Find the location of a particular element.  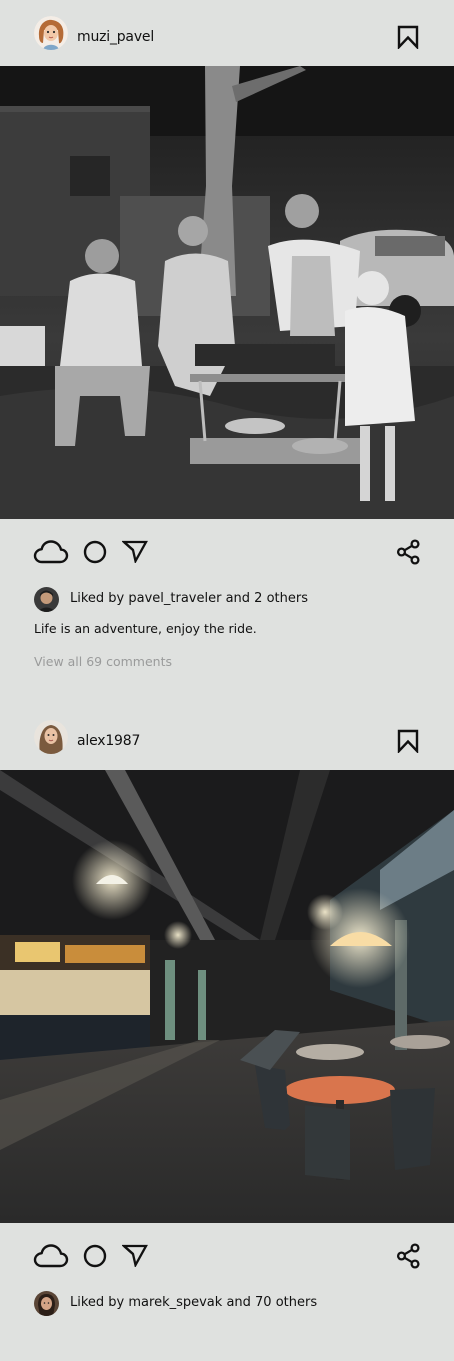

post-caption: Life is an adventure, enjoy the ride. is located at coordinates (145, 628).